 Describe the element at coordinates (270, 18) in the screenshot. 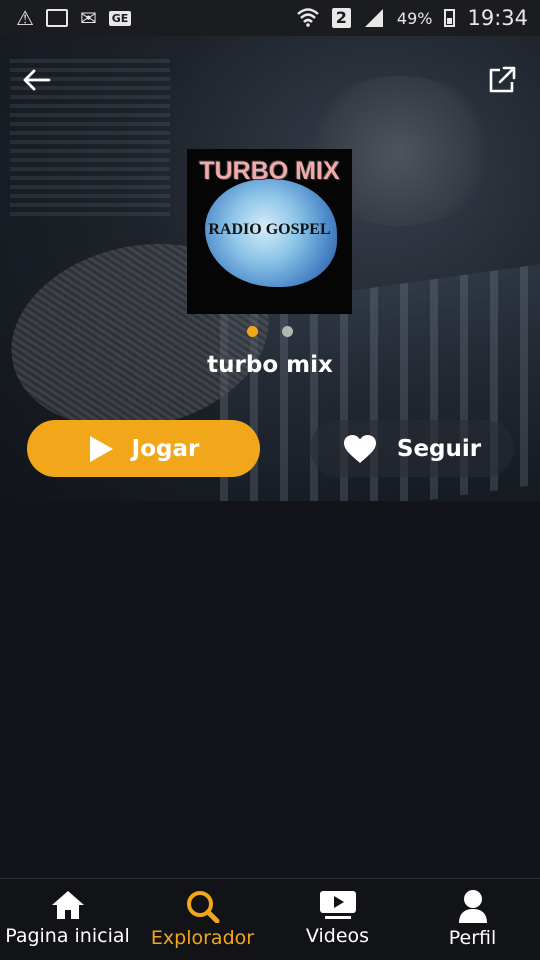

I see `status-bar: ⚠ ✉ GE 2 49% 19:34` at that location.